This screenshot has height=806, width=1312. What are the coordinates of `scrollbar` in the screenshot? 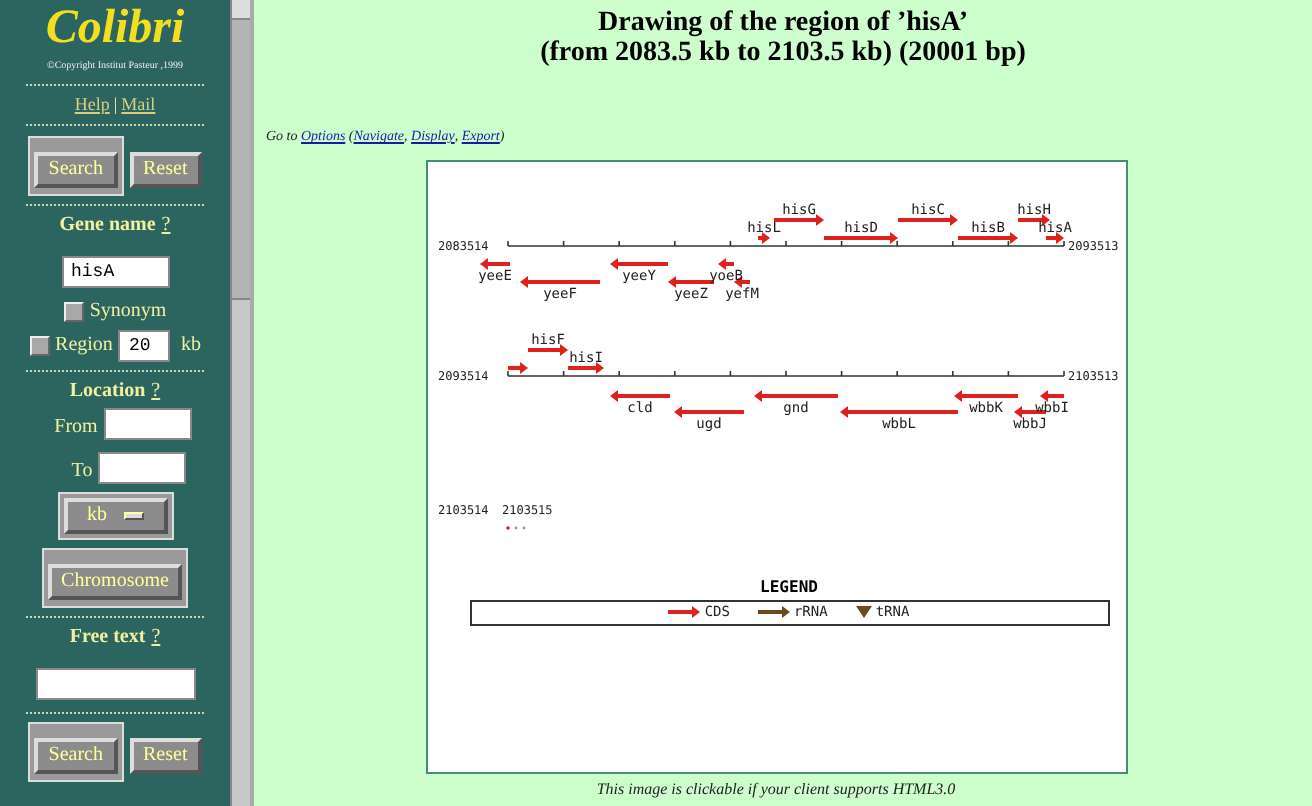 It's located at (240, 403).